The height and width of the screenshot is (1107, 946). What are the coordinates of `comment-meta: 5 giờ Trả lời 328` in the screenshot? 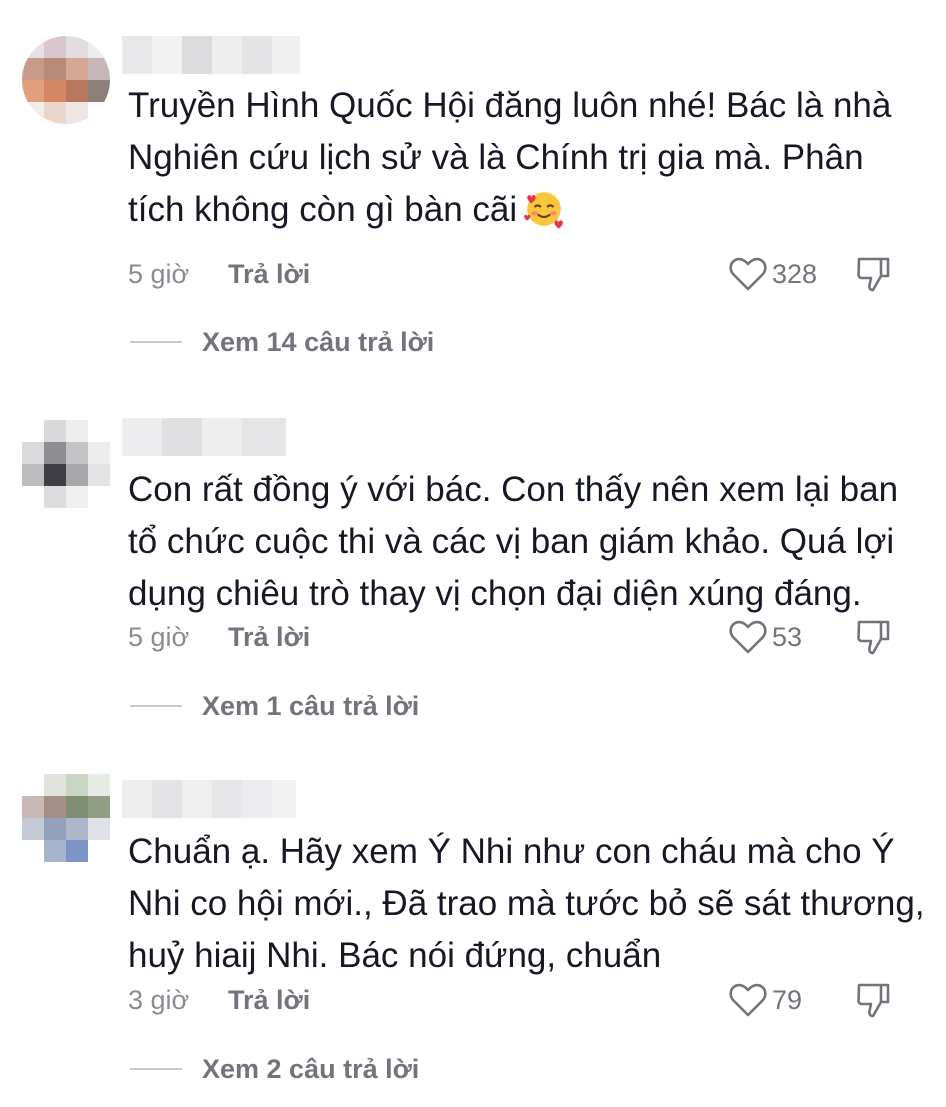 It's located at (527, 274).